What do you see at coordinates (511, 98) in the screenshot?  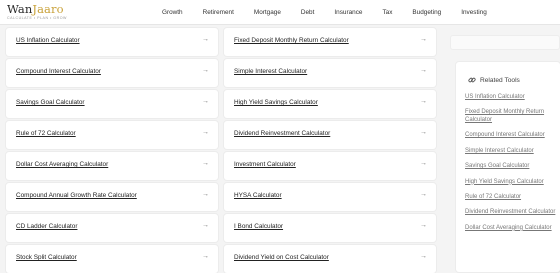 I see `related-tool-link: US Inflation Calculator` at bounding box center [511, 98].